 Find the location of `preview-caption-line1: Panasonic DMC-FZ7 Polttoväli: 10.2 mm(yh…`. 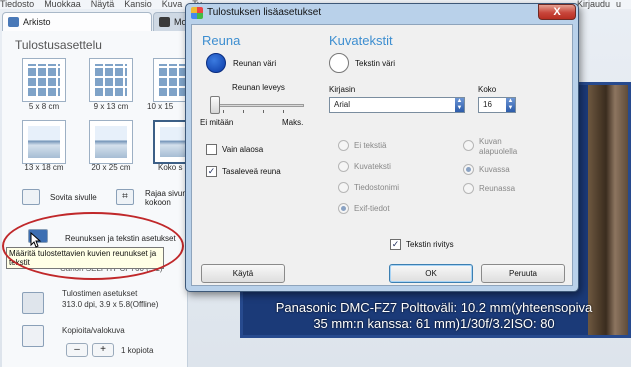

preview-caption-line1: Panasonic DMC-FZ7 Polttoväli: 10.2 mm(yh… is located at coordinates (434, 307).